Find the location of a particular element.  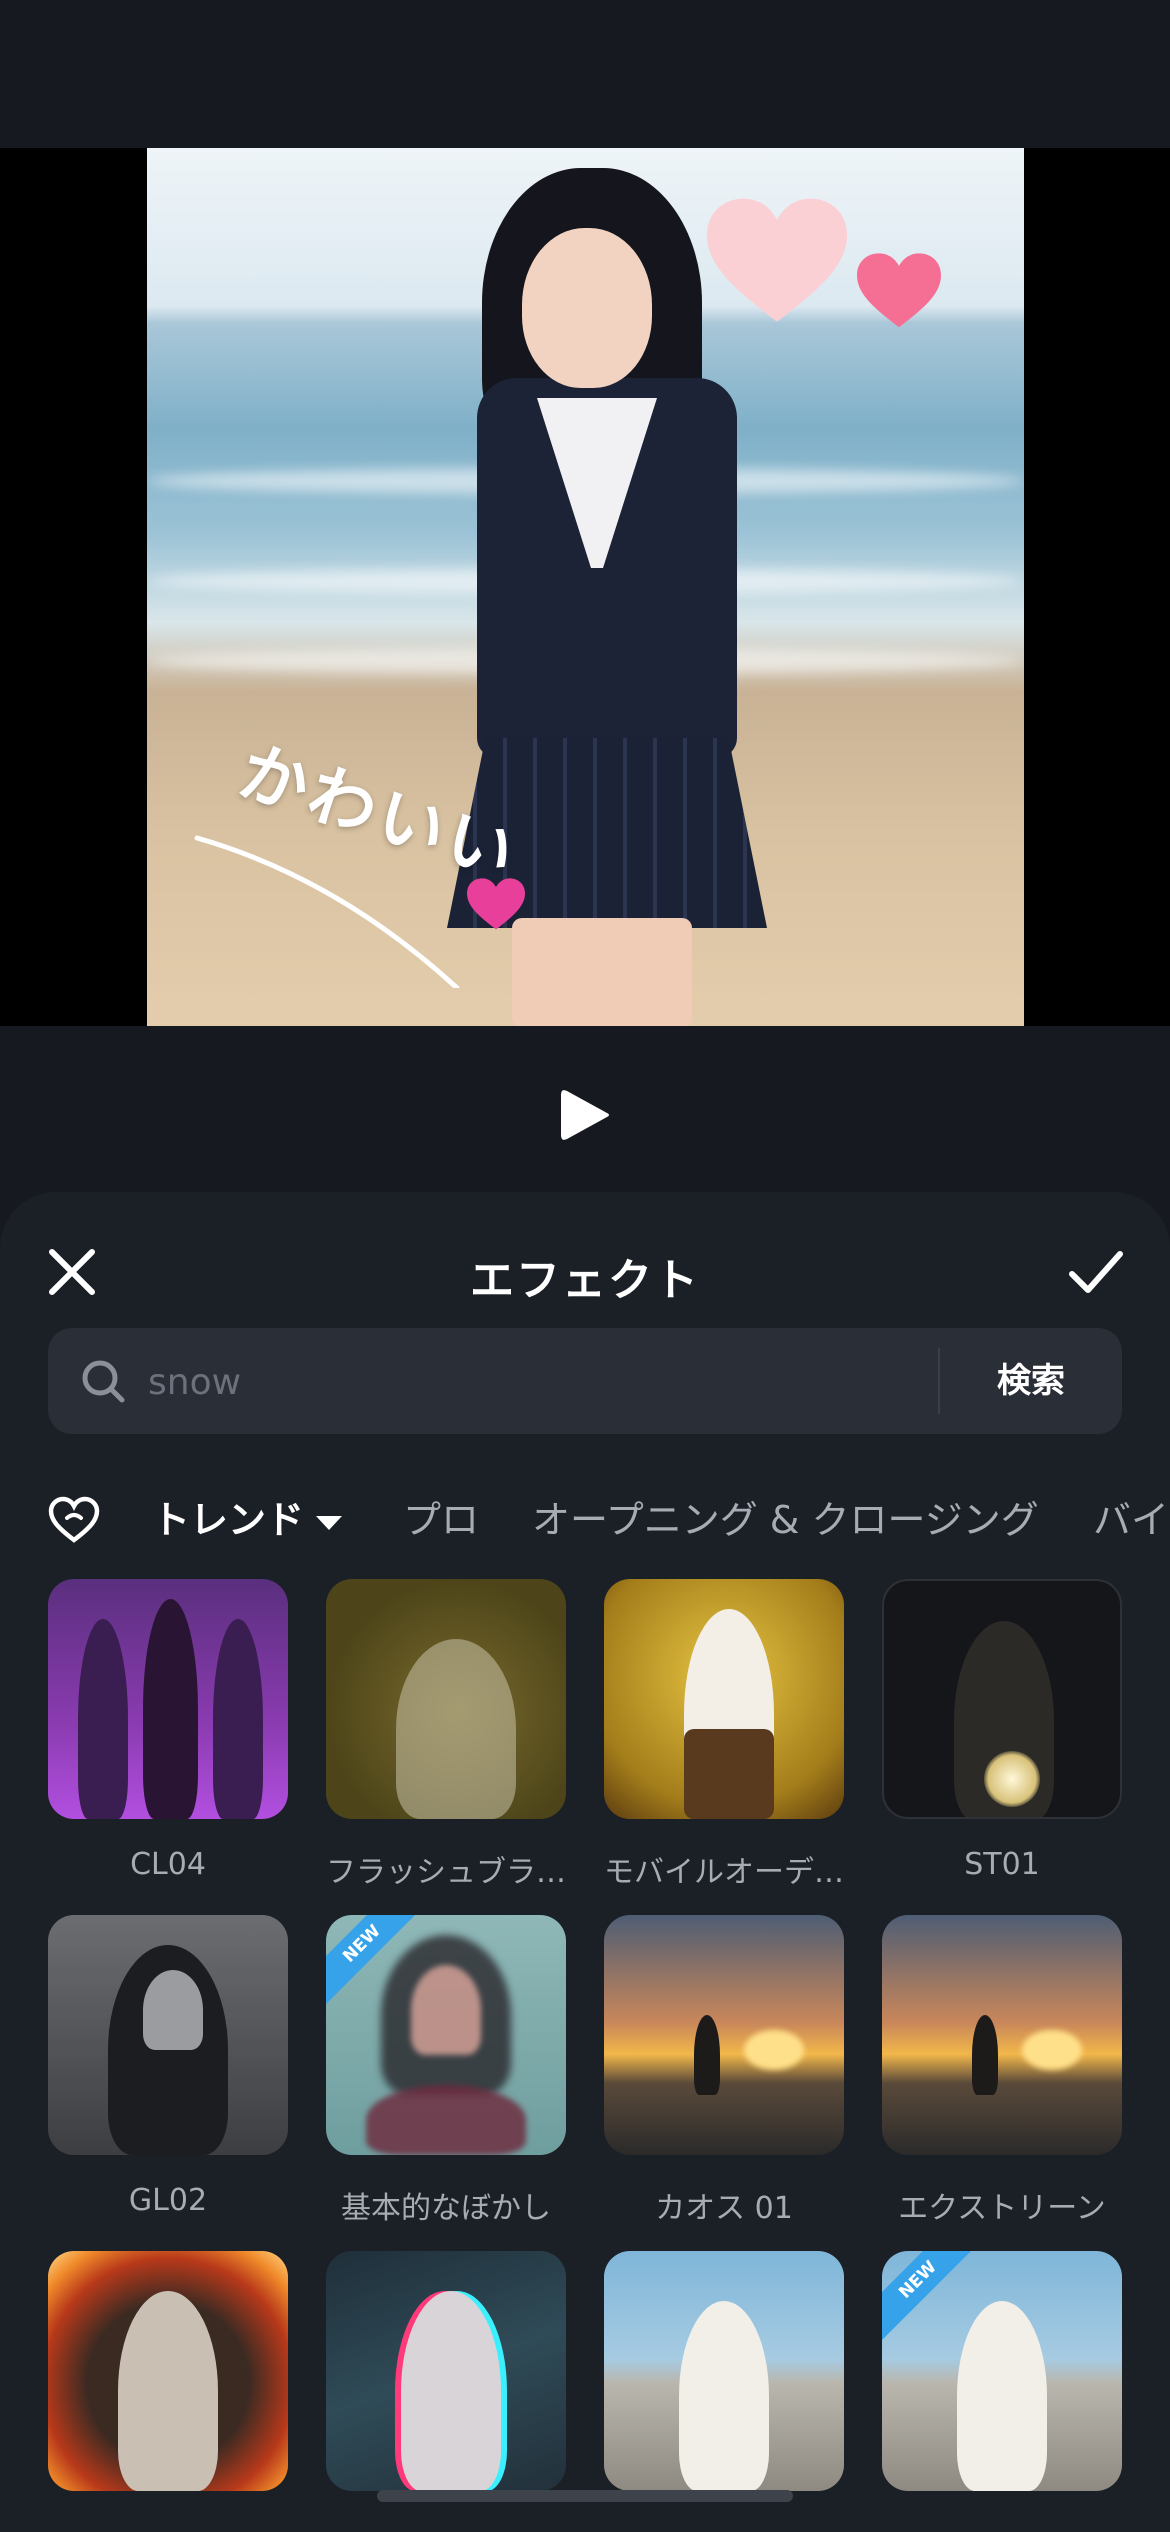

hair-flash-thumb is located at coordinates (446, 1699).